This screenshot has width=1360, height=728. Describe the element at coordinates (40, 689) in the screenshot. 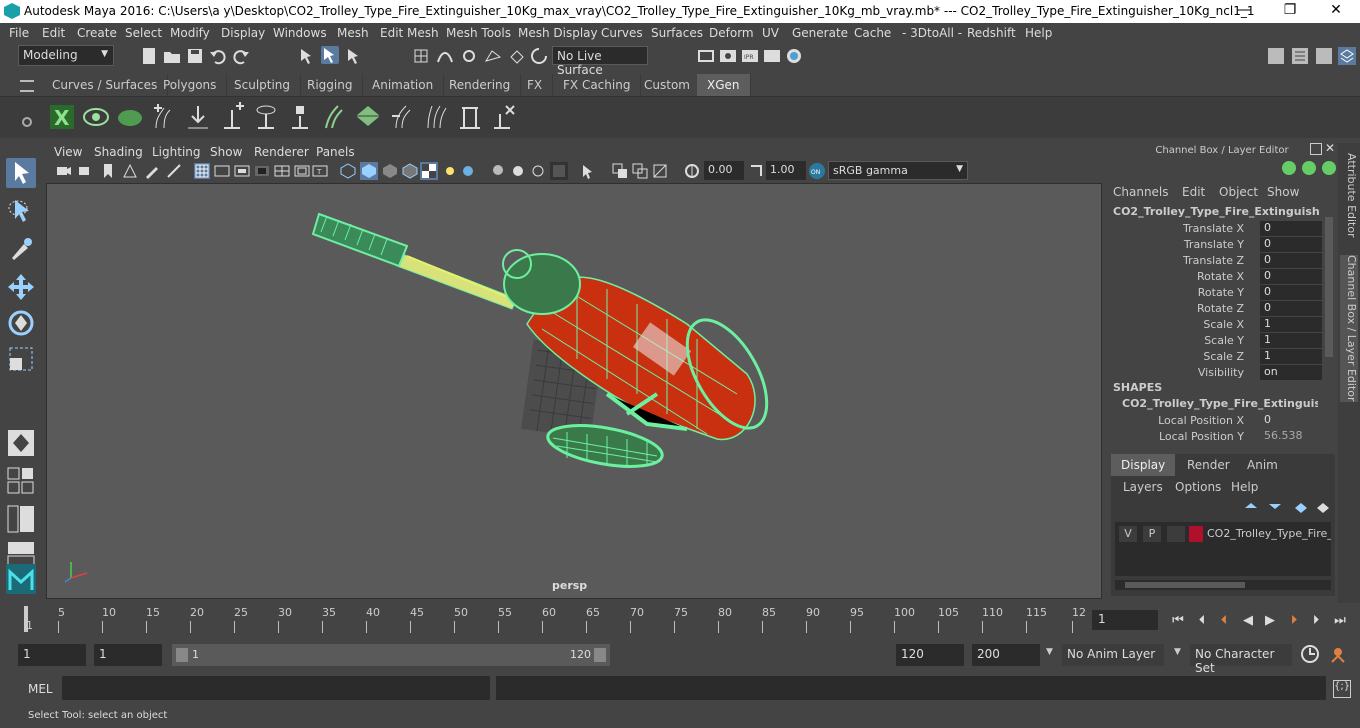

I see `script-language-toggle: MEL` at that location.